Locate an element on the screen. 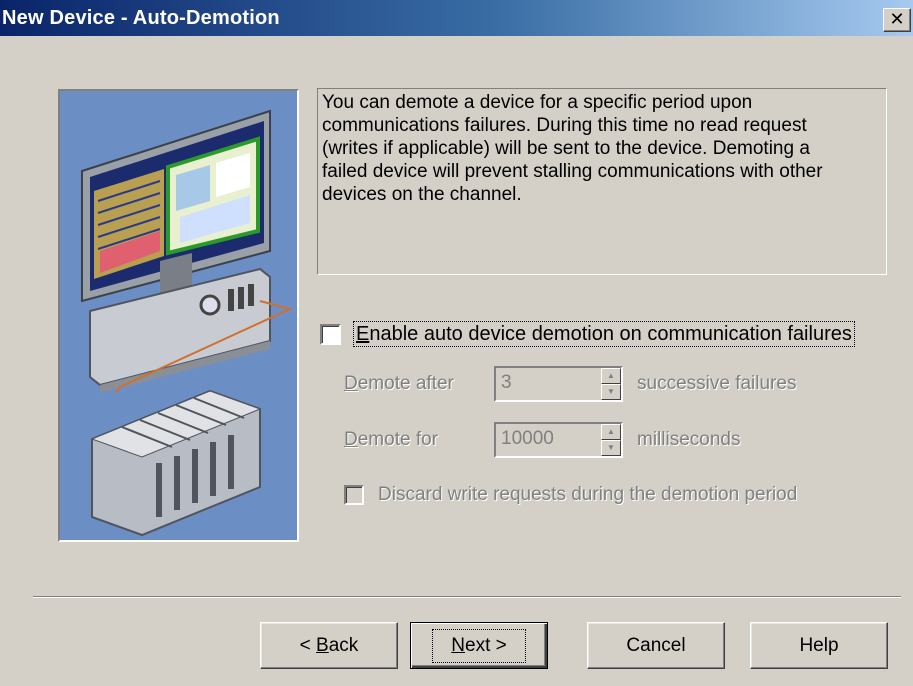 The width and height of the screenshot is (913, 686). next-button: Next > is located at coordinates (479, 645).